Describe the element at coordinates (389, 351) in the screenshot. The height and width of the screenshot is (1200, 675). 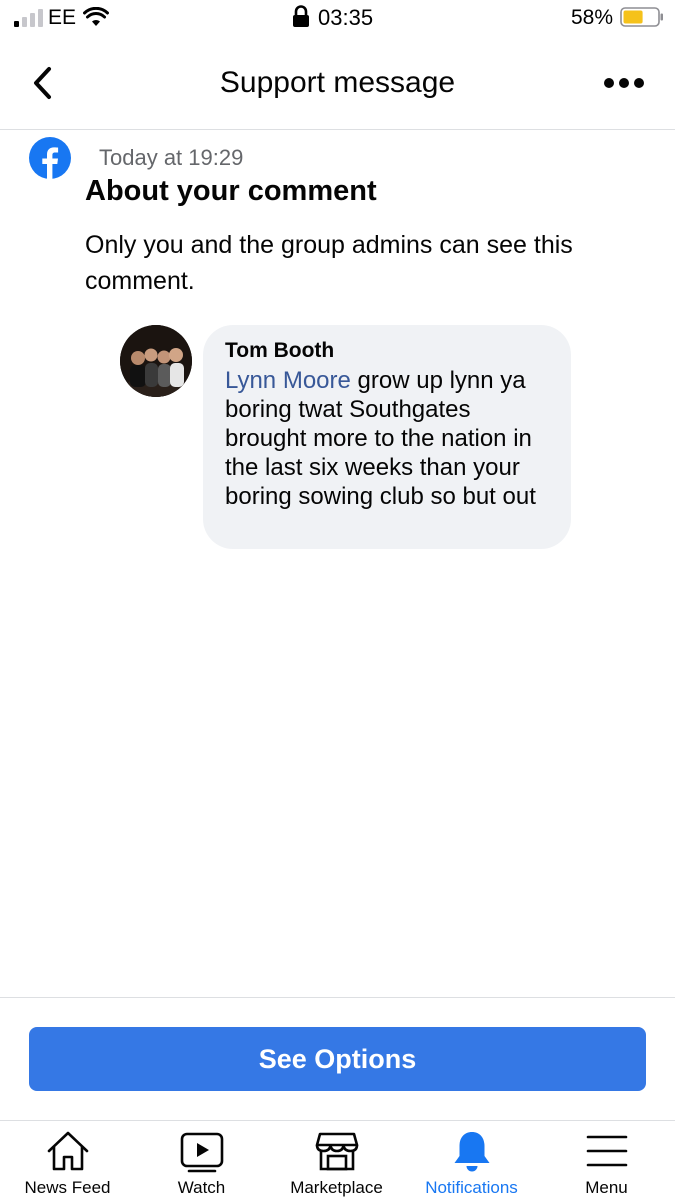
I see `comment-author: Tom Booth` at that location.